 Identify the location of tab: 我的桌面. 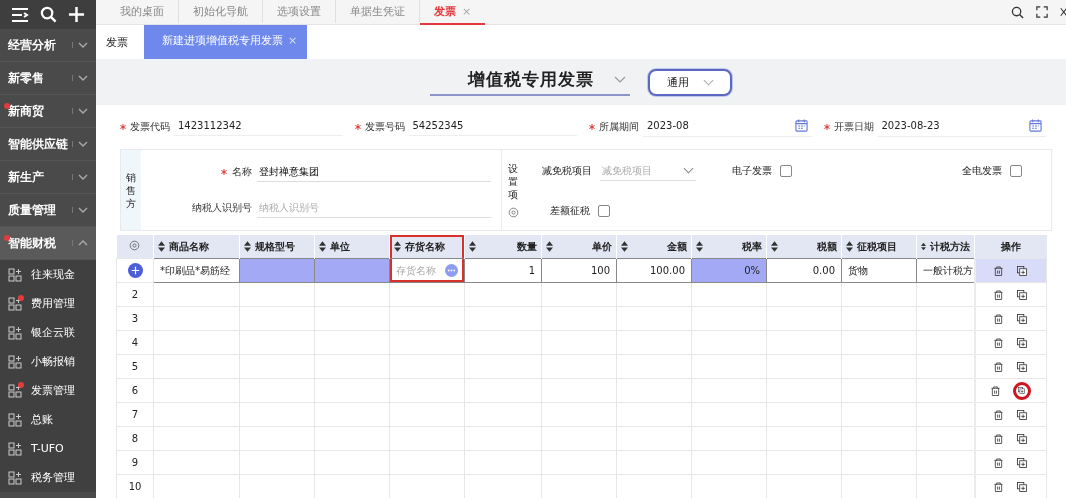
(142, 11).